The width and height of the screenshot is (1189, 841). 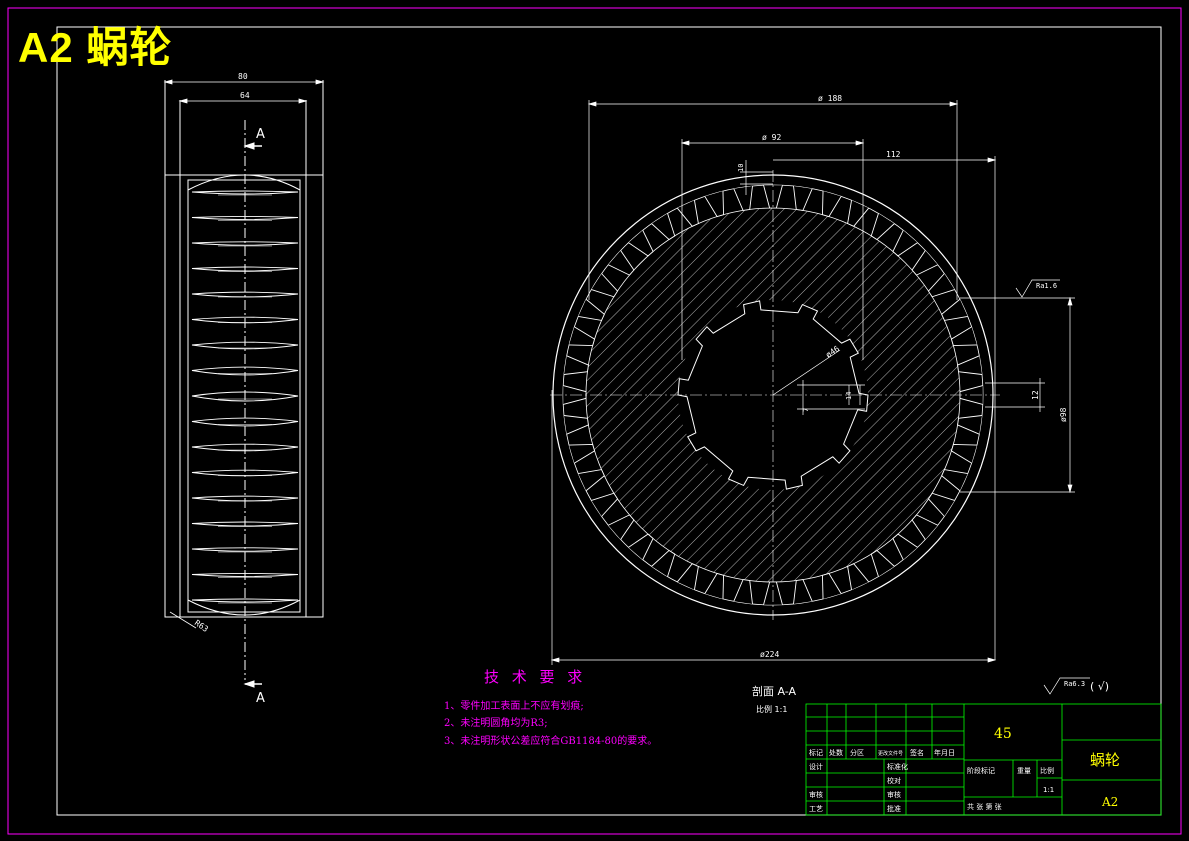 What do you see at coordinates (897, 766) in the screenshot?
I see `tb-standard: 标准化` at bounding box center [897, 766].